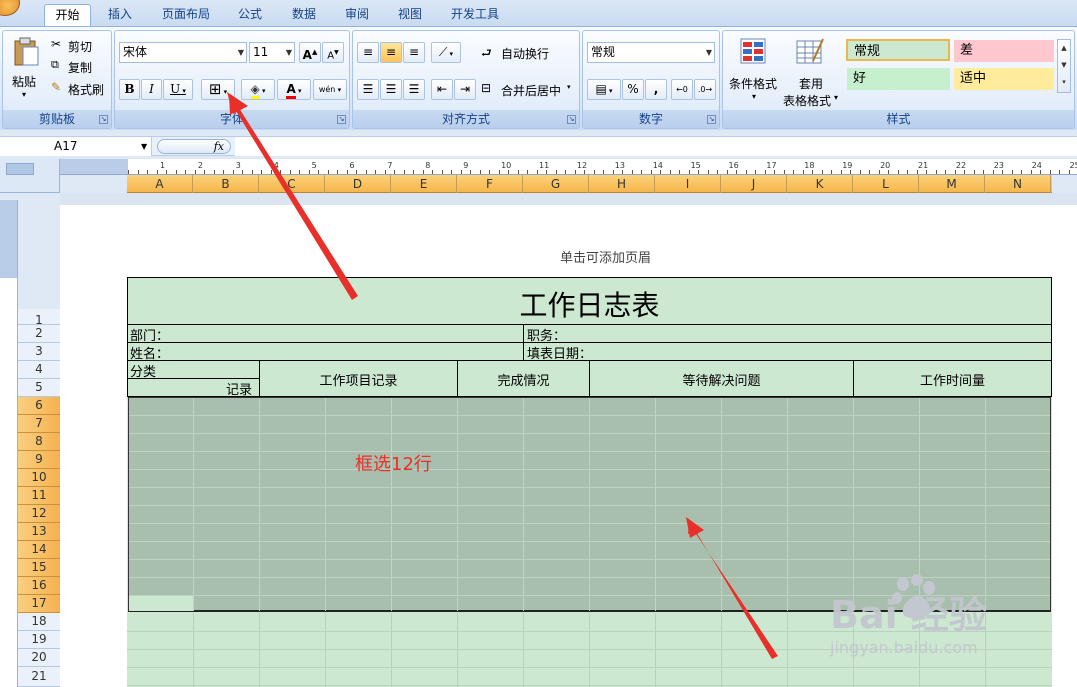 The width and height of the screenshot is (1077, 687). What do you see at coordinates (886, 184) in the screenshot?
I see `column-header-l: L` at bounding box center [886, 184].